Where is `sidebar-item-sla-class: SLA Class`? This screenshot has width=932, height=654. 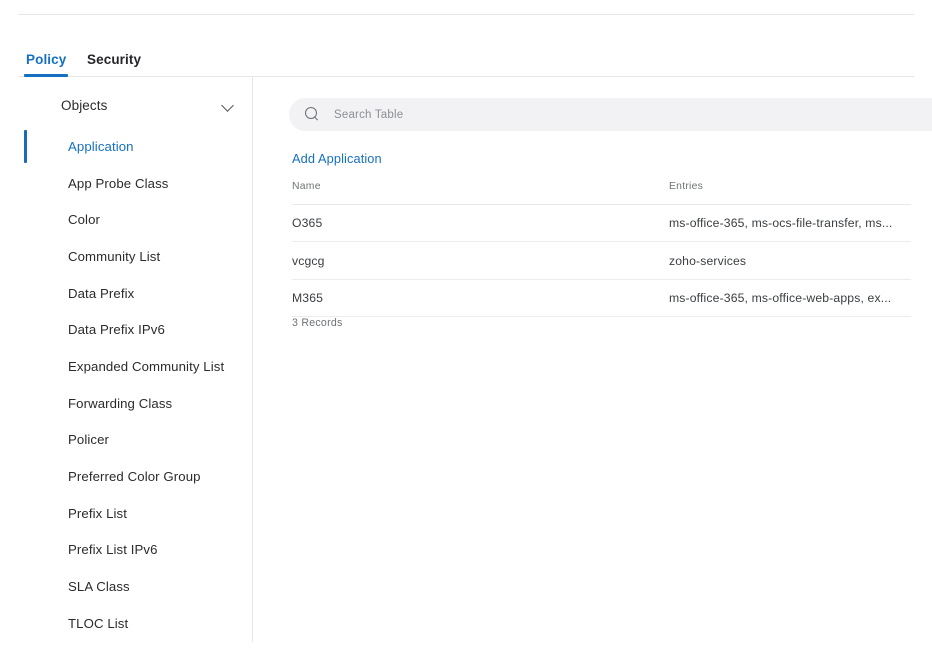 sidebar-item-sla-class: SLA Class is located at coordinates (126, 586).